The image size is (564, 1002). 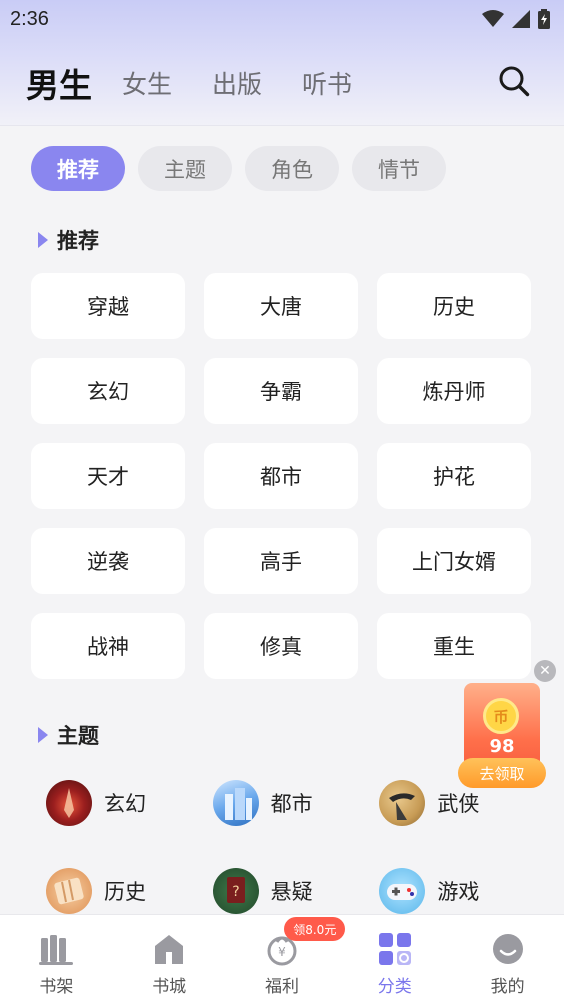 What do you see at coordinates (502, 773) in the screenshot?
I see `claim-button: 去领取` at bounding box center [502, 773].